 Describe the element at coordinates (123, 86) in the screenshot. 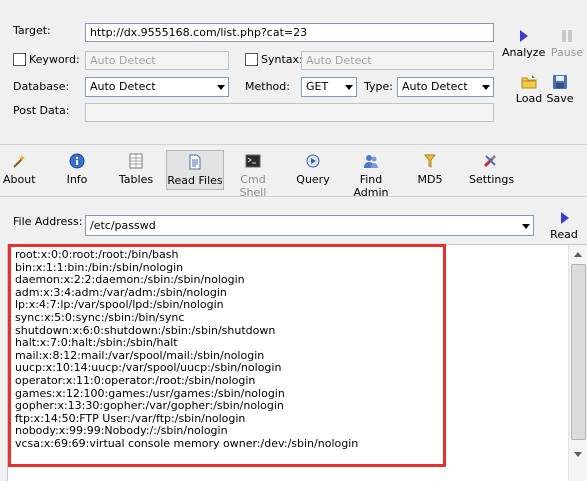

I see `database-select-value: Auto Detect` at that location.